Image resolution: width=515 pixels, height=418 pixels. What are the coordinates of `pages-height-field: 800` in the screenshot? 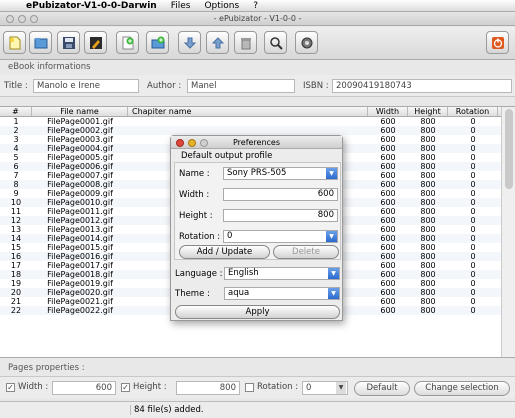 It's located at (208, 388).